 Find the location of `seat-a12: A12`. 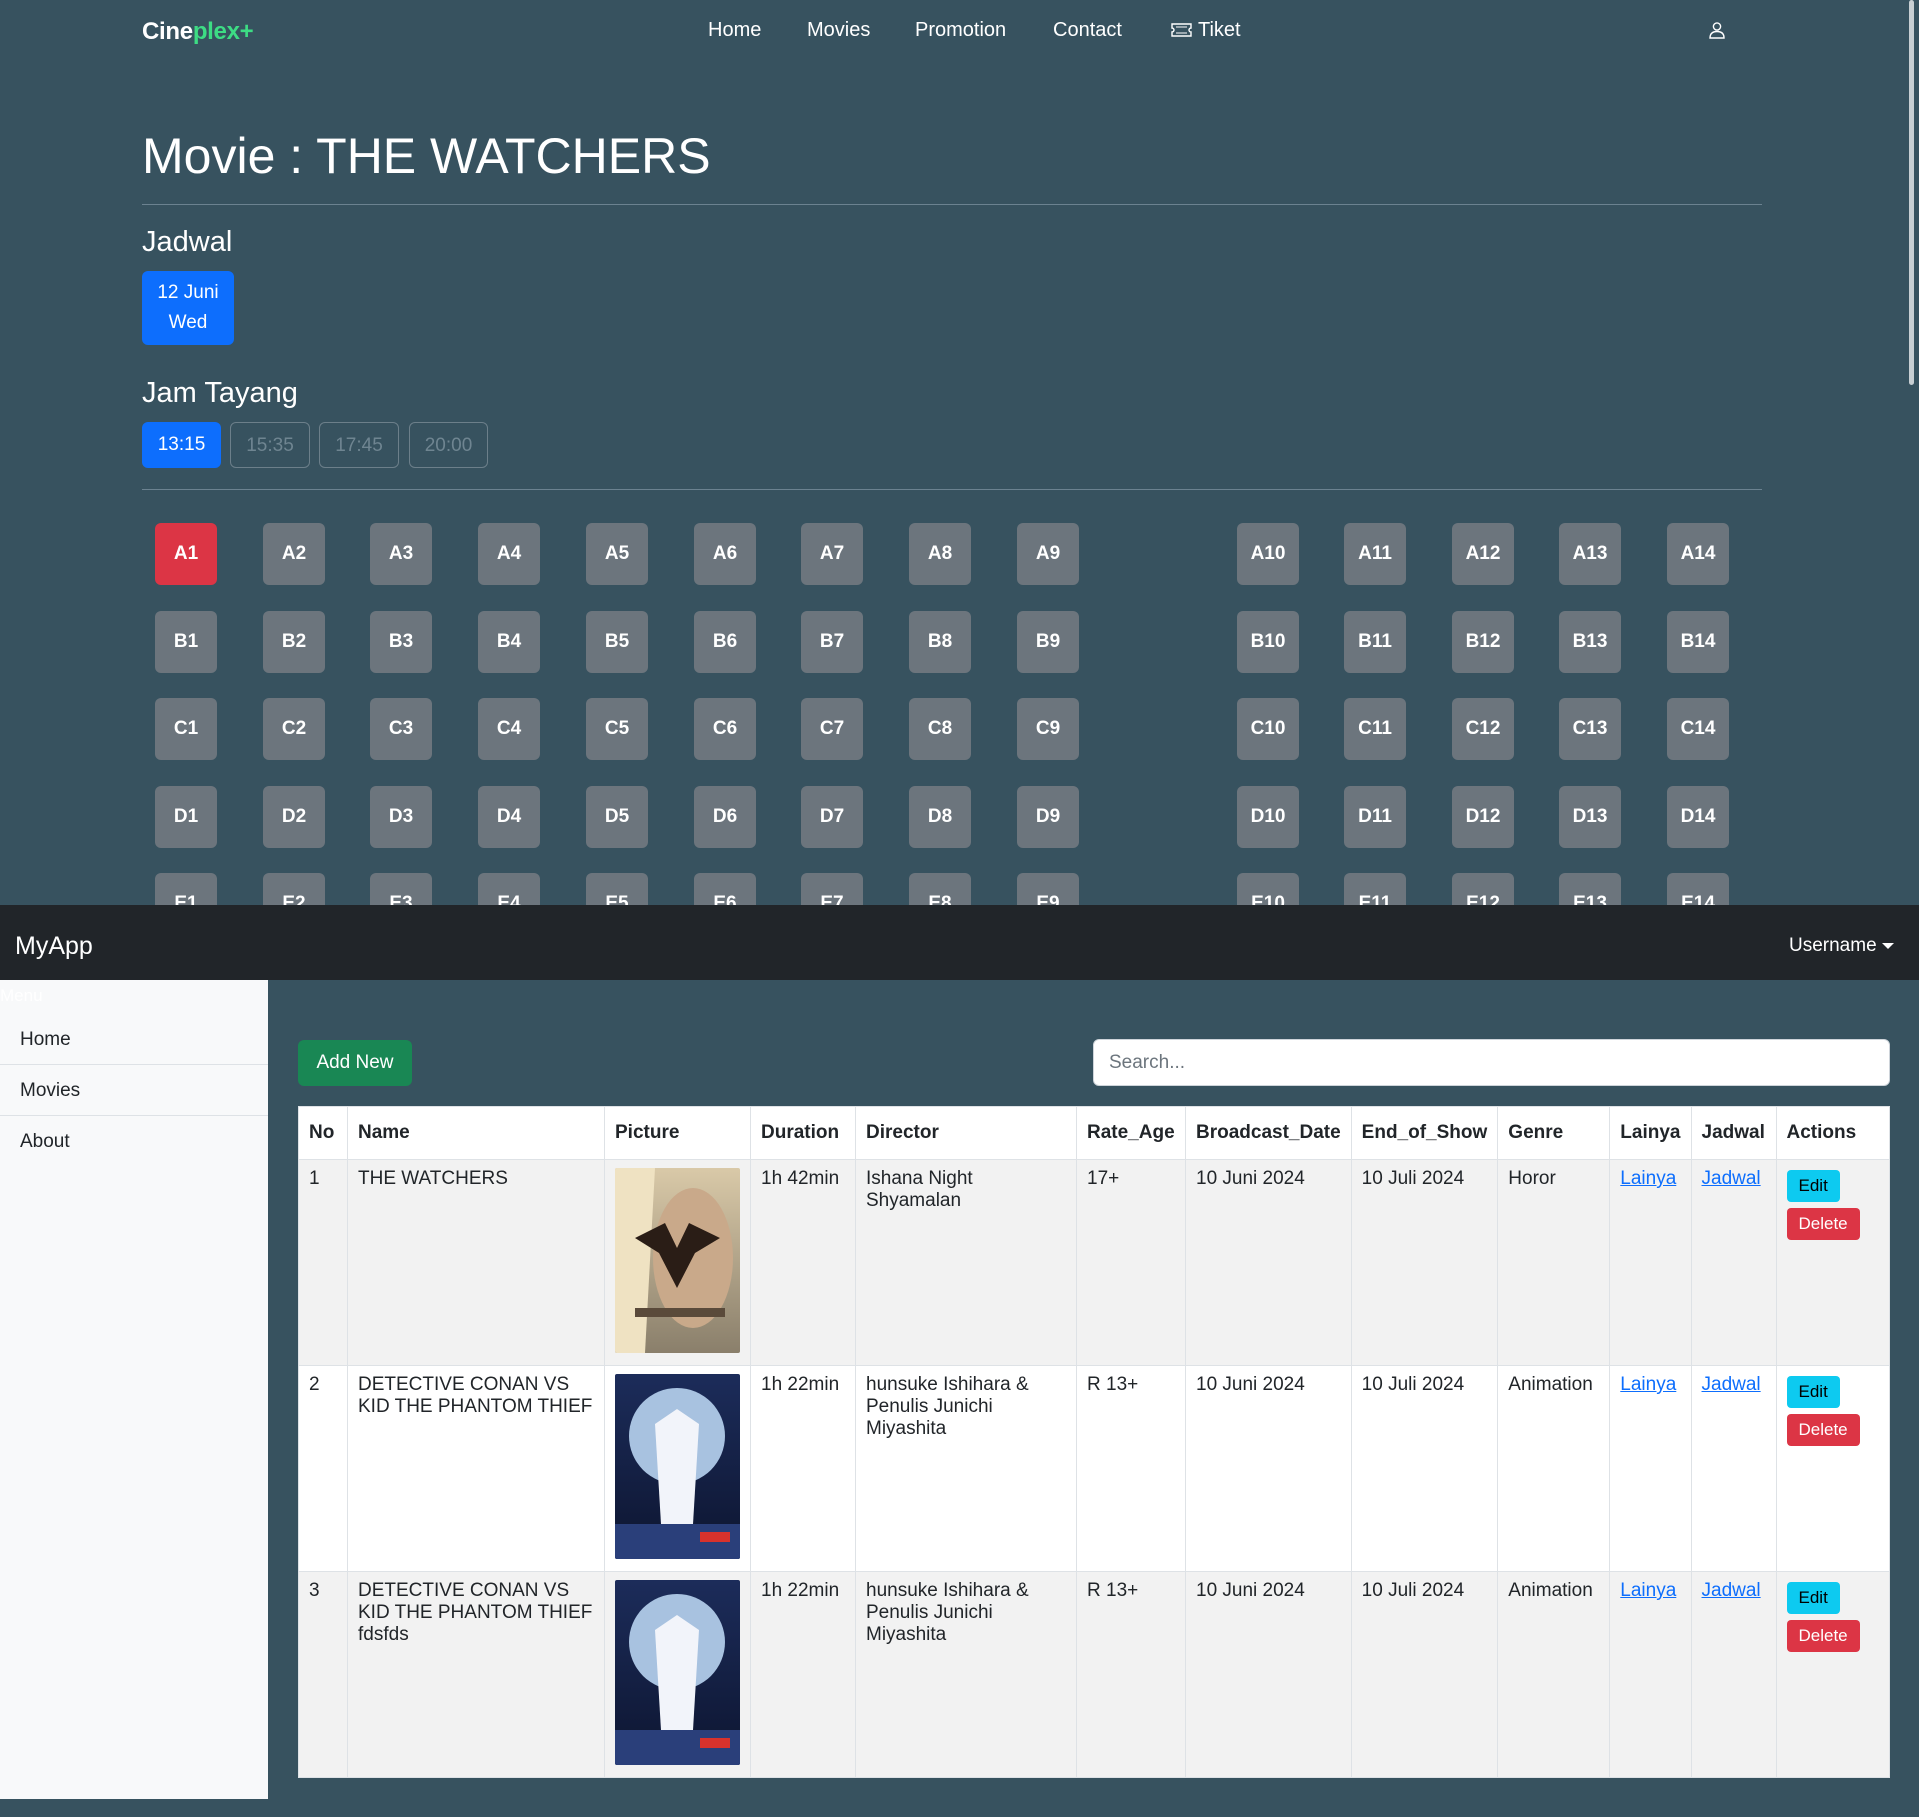

seat-a12: A12 is located at coordinates (1483, 554).